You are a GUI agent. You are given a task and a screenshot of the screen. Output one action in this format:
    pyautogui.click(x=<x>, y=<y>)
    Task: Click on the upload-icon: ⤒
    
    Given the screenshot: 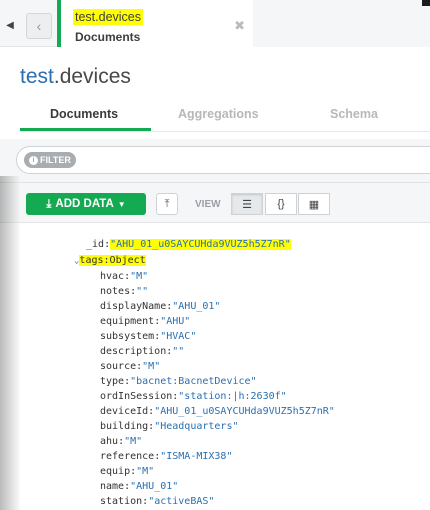 What is the action you would take?
    pyautogui.click(x=167, y=203)
    